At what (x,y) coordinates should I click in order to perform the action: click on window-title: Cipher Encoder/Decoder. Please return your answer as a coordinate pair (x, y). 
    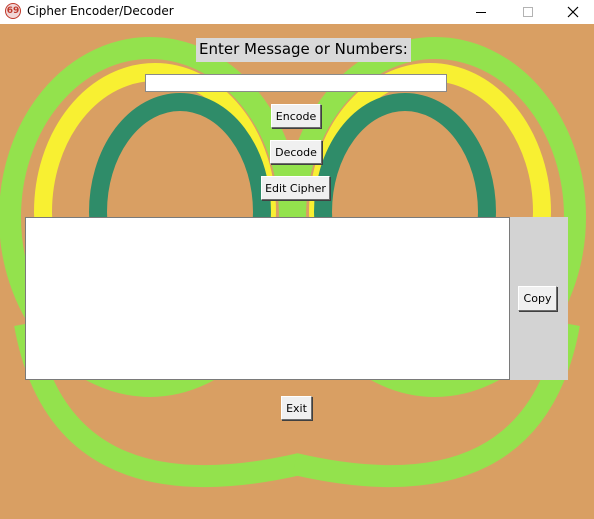
    Looking at the image, I should click on (100, 11).